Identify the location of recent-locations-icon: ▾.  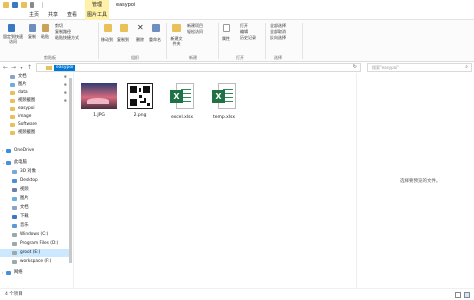
(21, 67).